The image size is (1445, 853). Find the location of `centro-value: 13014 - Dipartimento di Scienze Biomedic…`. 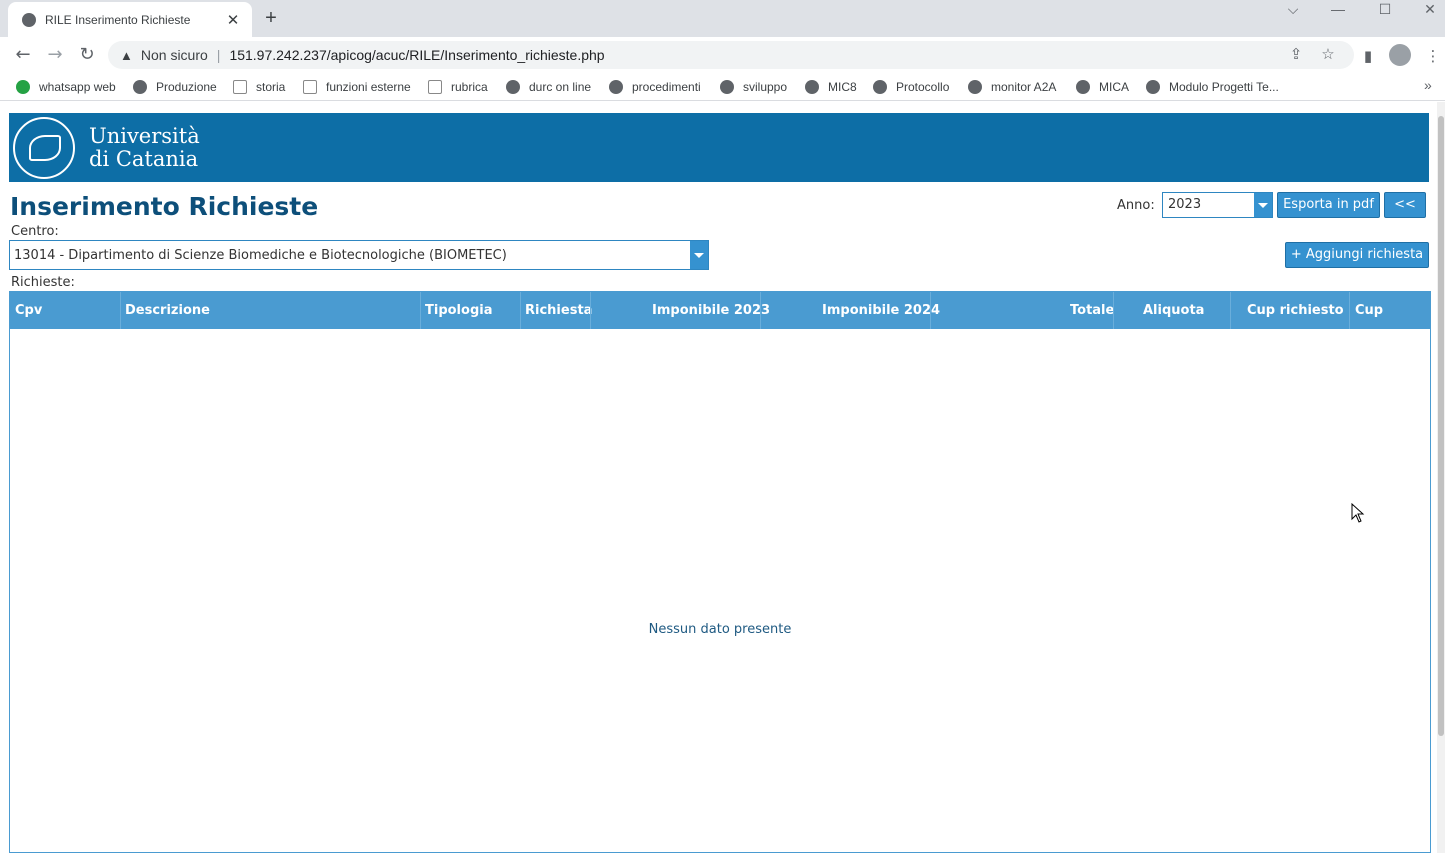

centro-value: 13014 - Dipartimento di Scienze Biomedic… is located at coordinates (260, 255).